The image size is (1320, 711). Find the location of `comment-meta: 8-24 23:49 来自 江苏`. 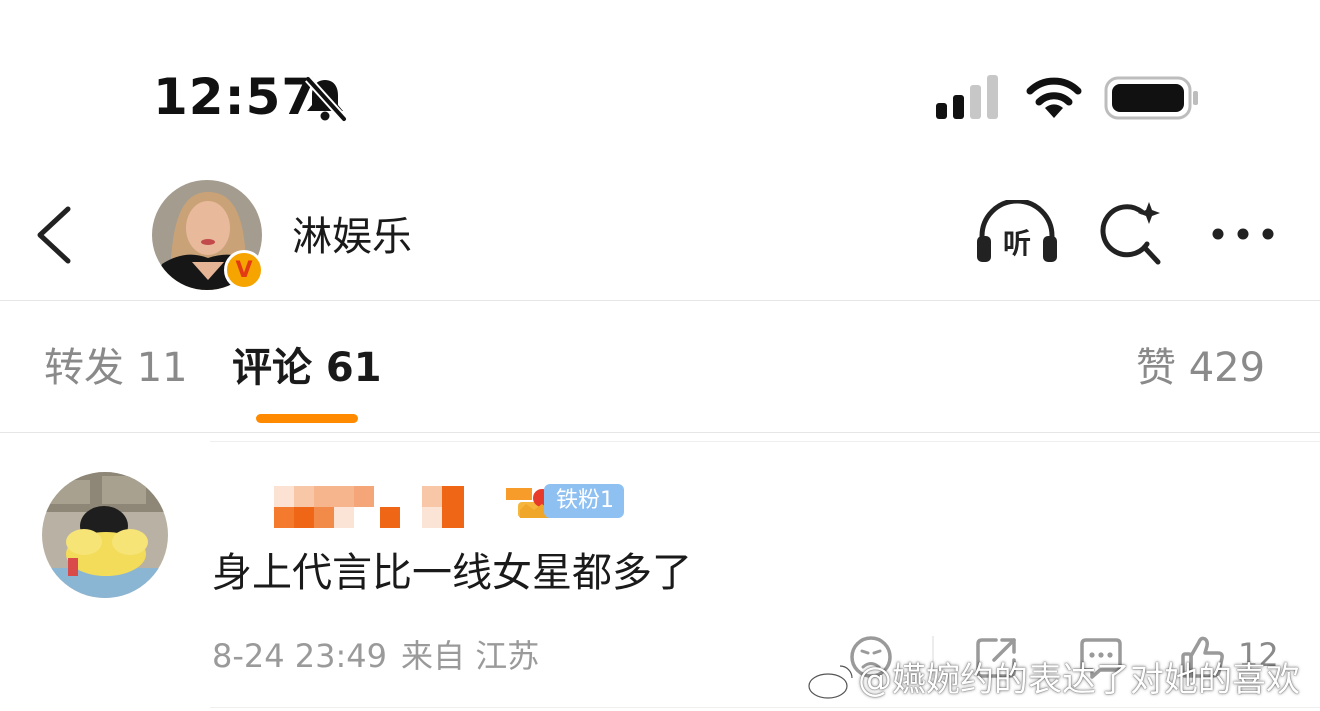

comment-meta: 8-24 23:49 来自 江苏 is located at coordinates (382, 656).